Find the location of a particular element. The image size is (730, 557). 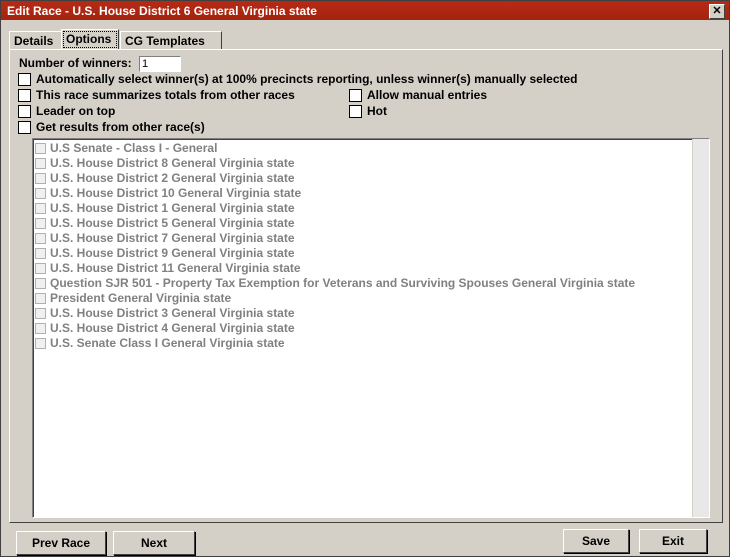

close-button: ✕ is located at coordinates (717, 11).